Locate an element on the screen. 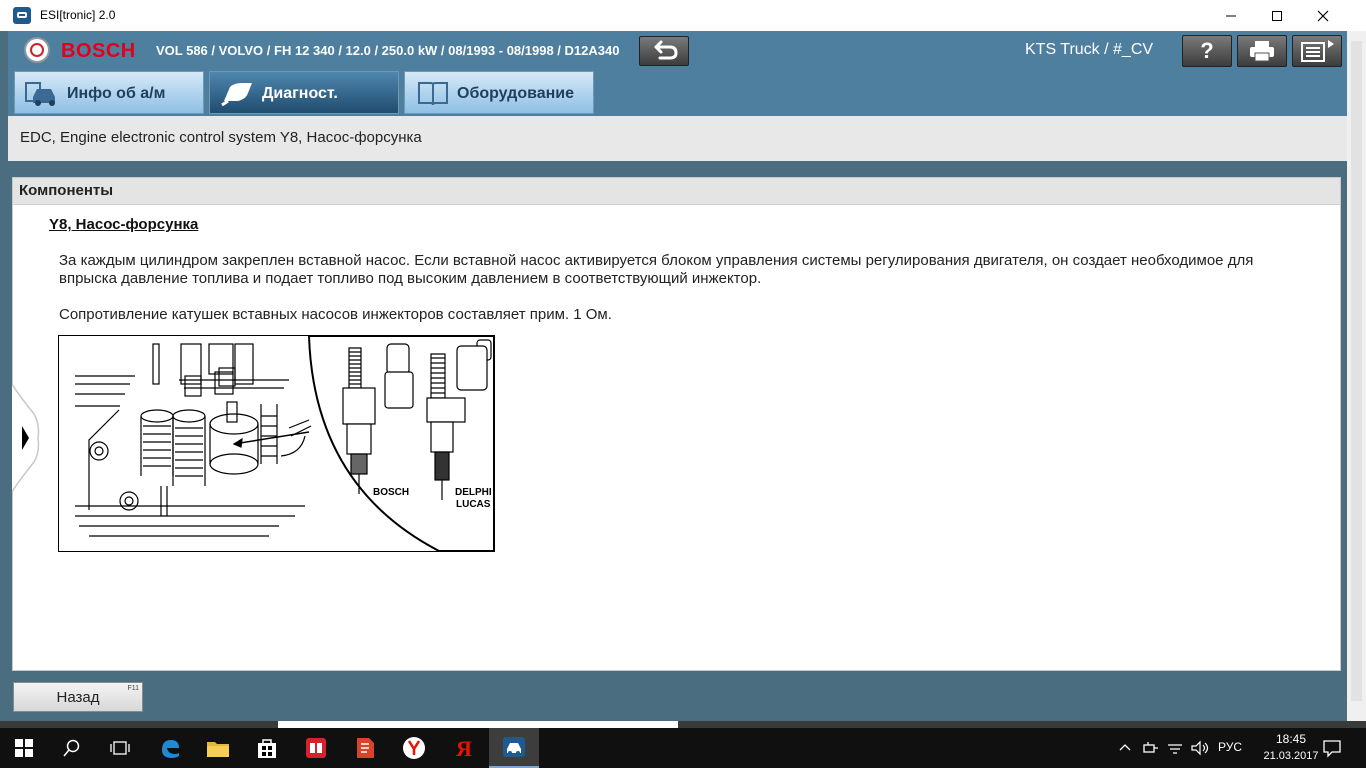 Image resolution: width=1366 pixels, height=768 pixels. folder-icon is located at coordinates (218, 749).